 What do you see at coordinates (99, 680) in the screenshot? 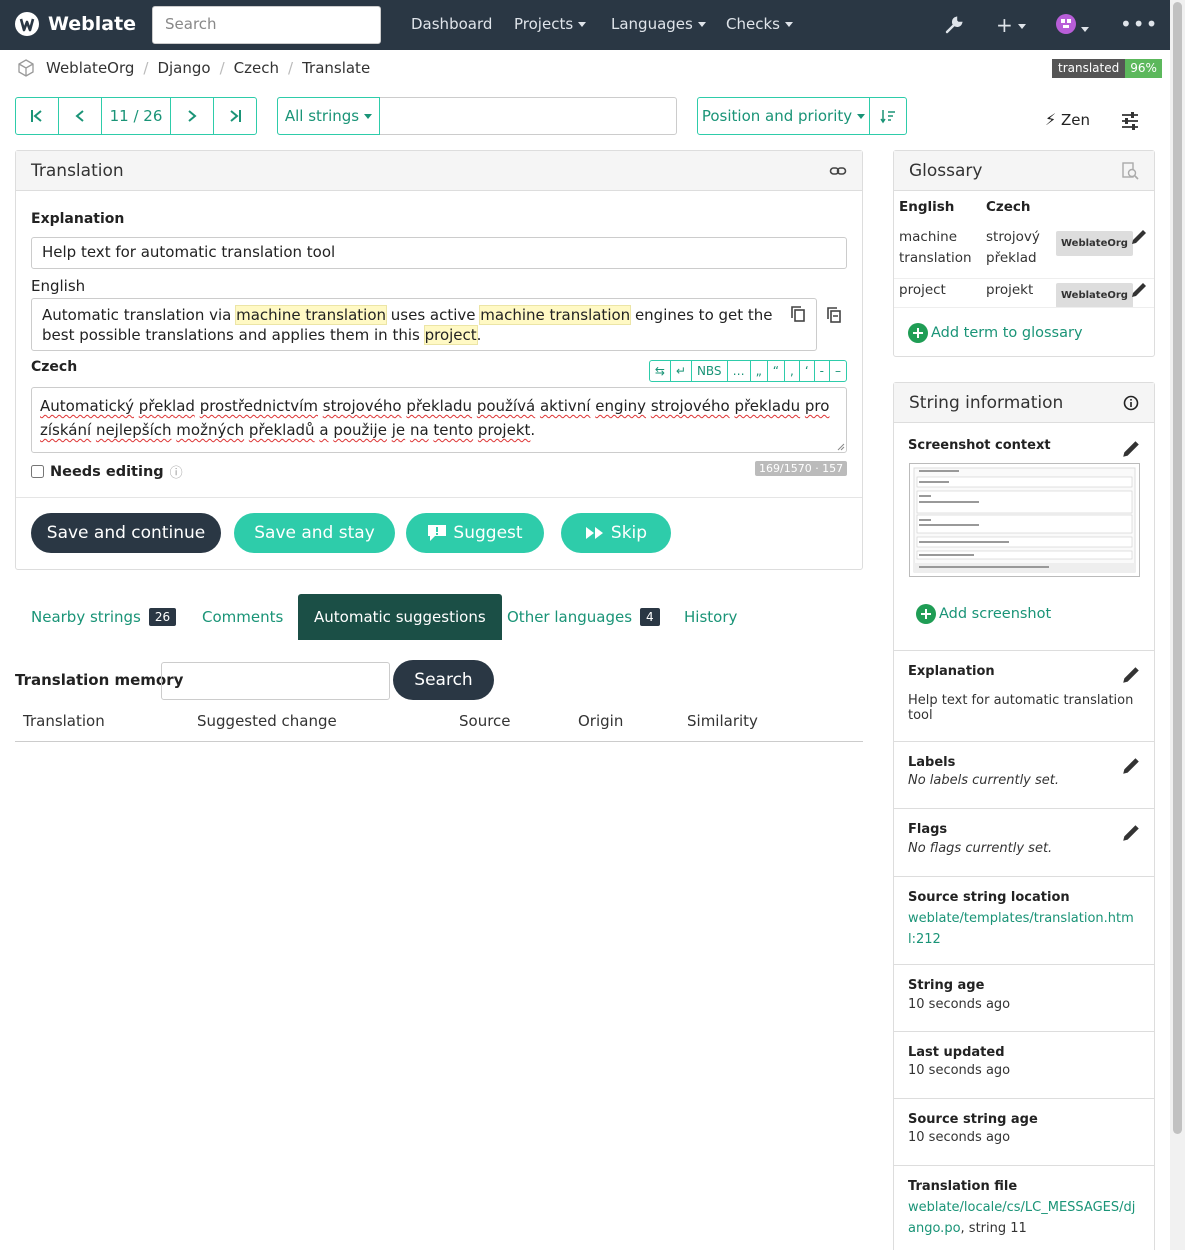
I see `translation-memory-label: Translation memory` at bounding box center [99, 680].